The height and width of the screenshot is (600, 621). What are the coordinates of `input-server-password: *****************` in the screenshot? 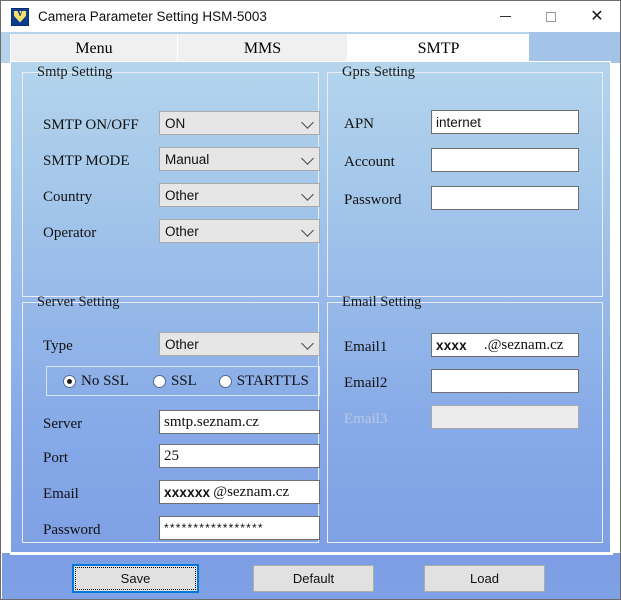 It's located at (239, 528).